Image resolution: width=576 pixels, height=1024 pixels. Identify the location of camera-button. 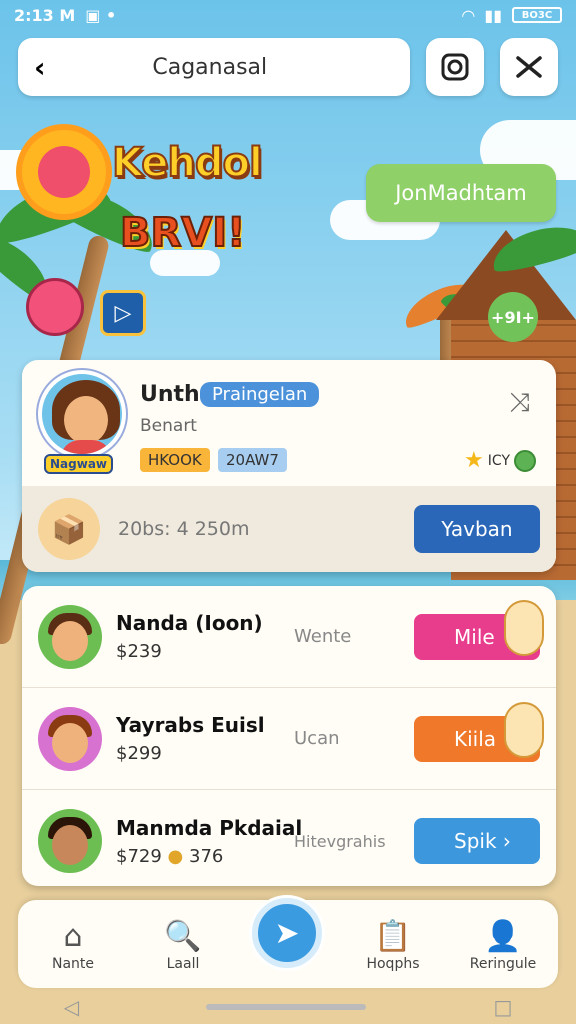
(455, 67).